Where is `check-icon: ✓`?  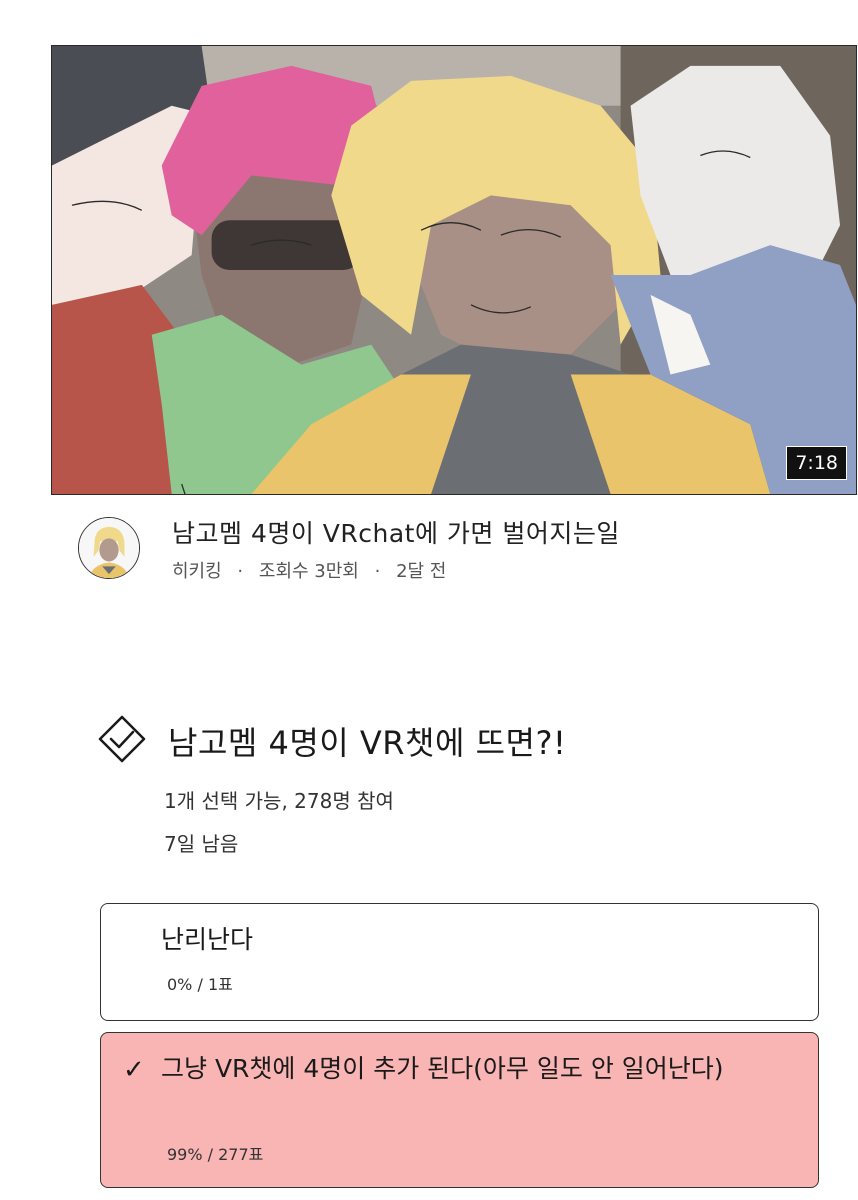
check-icon: ✓ is located at coordinates (134, 1070).